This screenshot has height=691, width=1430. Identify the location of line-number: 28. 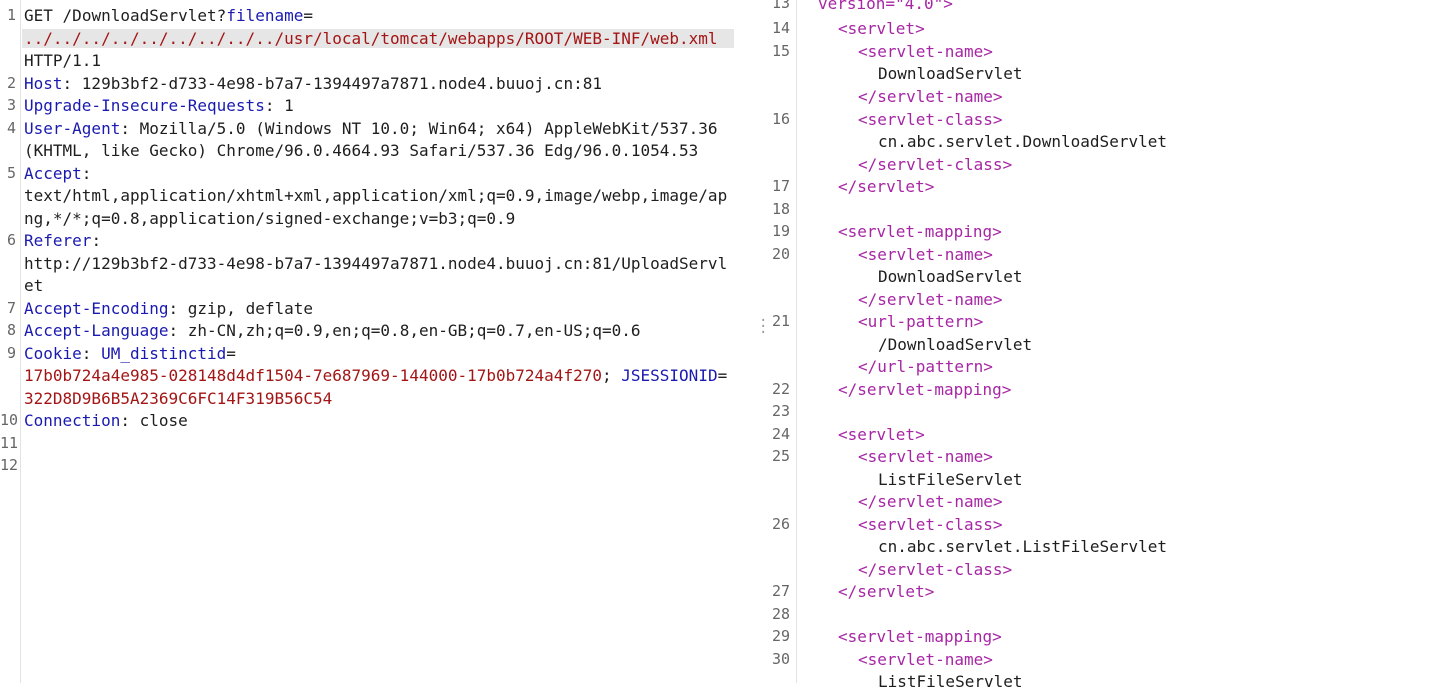
(780, 614).